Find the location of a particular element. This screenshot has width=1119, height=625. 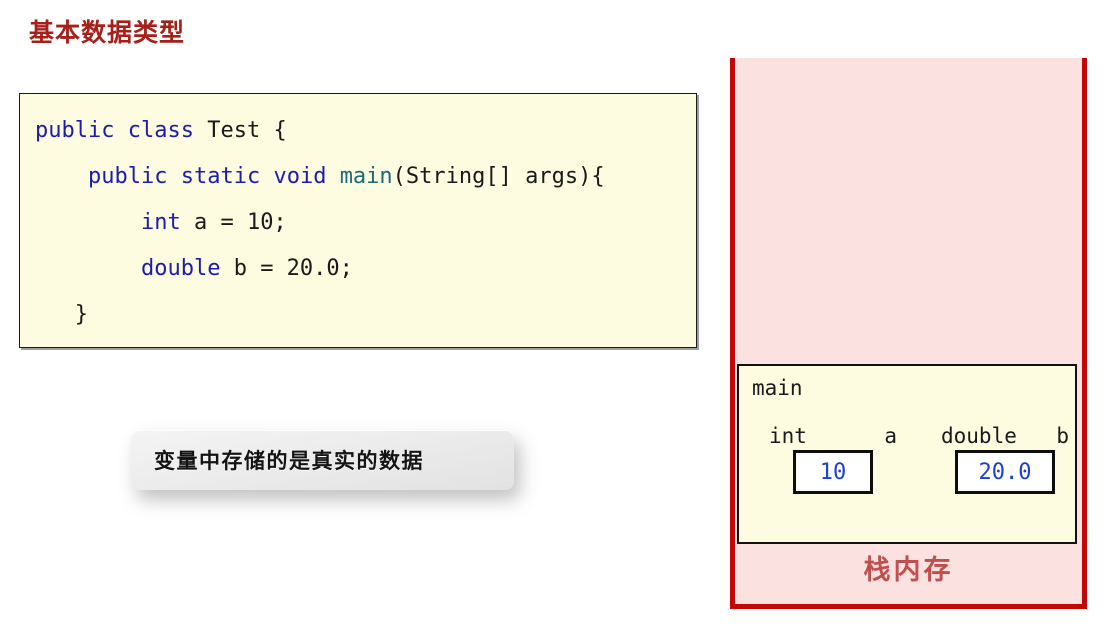

variable-group-a: int a 10 is located at coordinates (833, 459).